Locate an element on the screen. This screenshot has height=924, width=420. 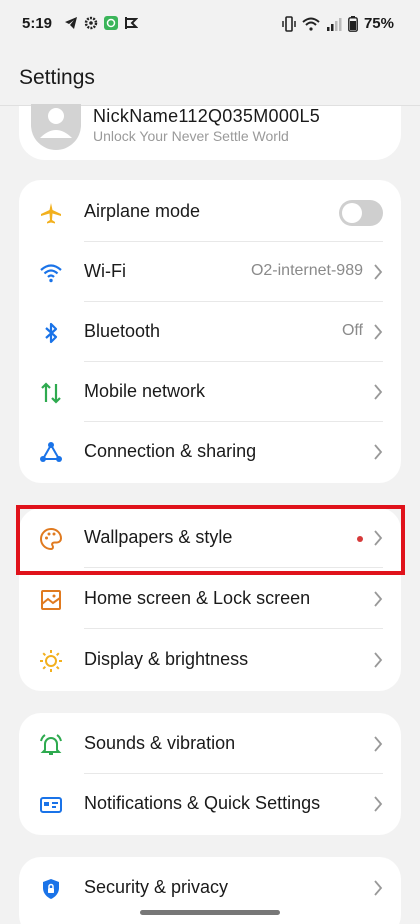
bluetooth-row: Bluetooth Off is located at coordinates (210, 332).